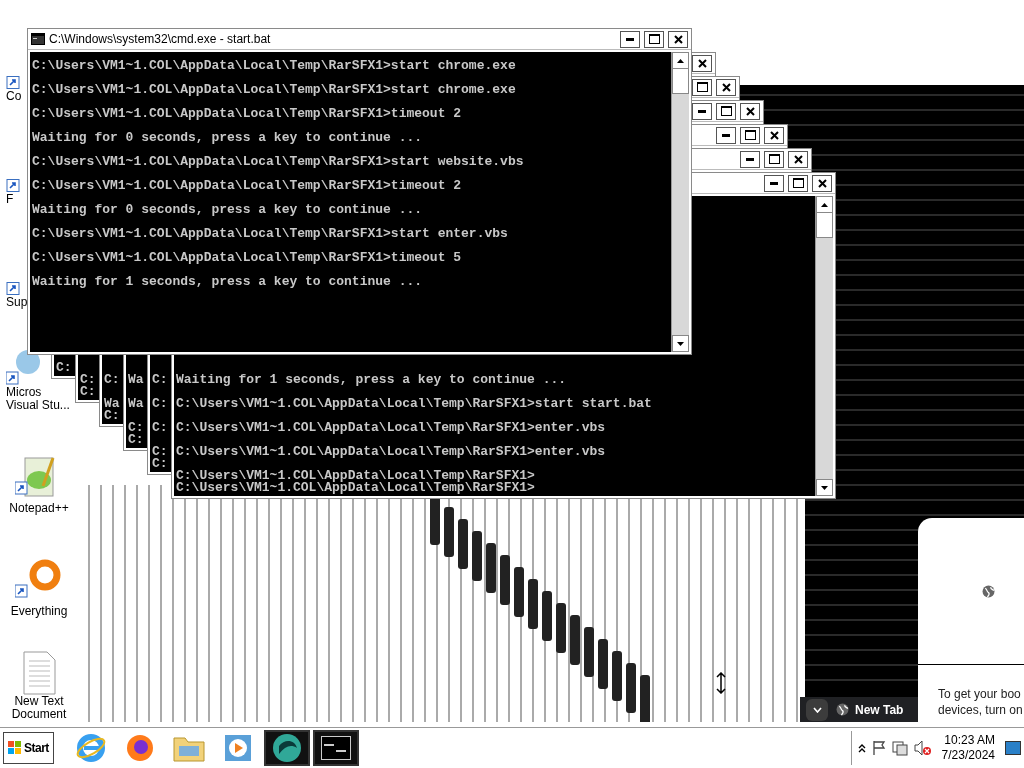 The image size is (1024, 768). I want to click on console-line: C:\Users\VM1~1.COL\AppData\Local\Temp\RarSFX1>, so click(355, 488).